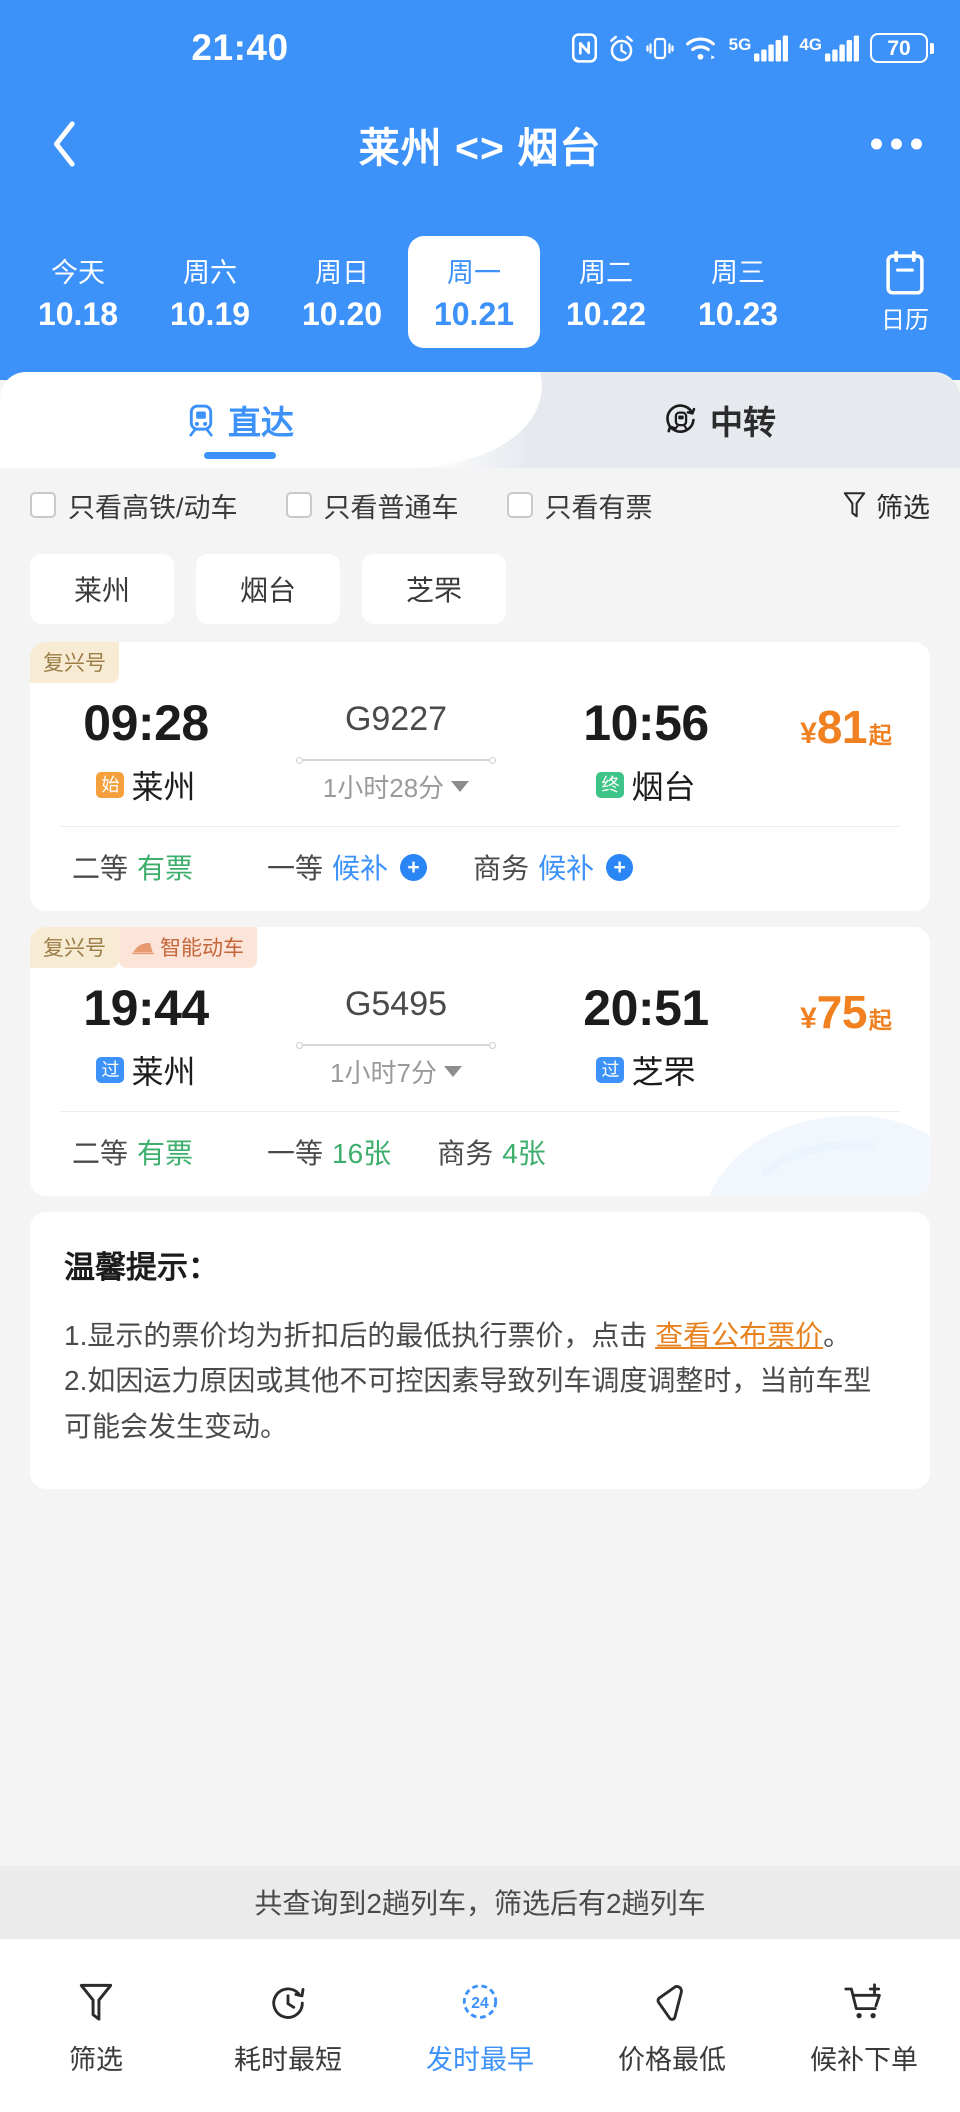 The width and height of the screenshot is (960, 2112). Describe the element at coordinates (143, 948) in the screenshot. I see `smart-train-icon` at that location.